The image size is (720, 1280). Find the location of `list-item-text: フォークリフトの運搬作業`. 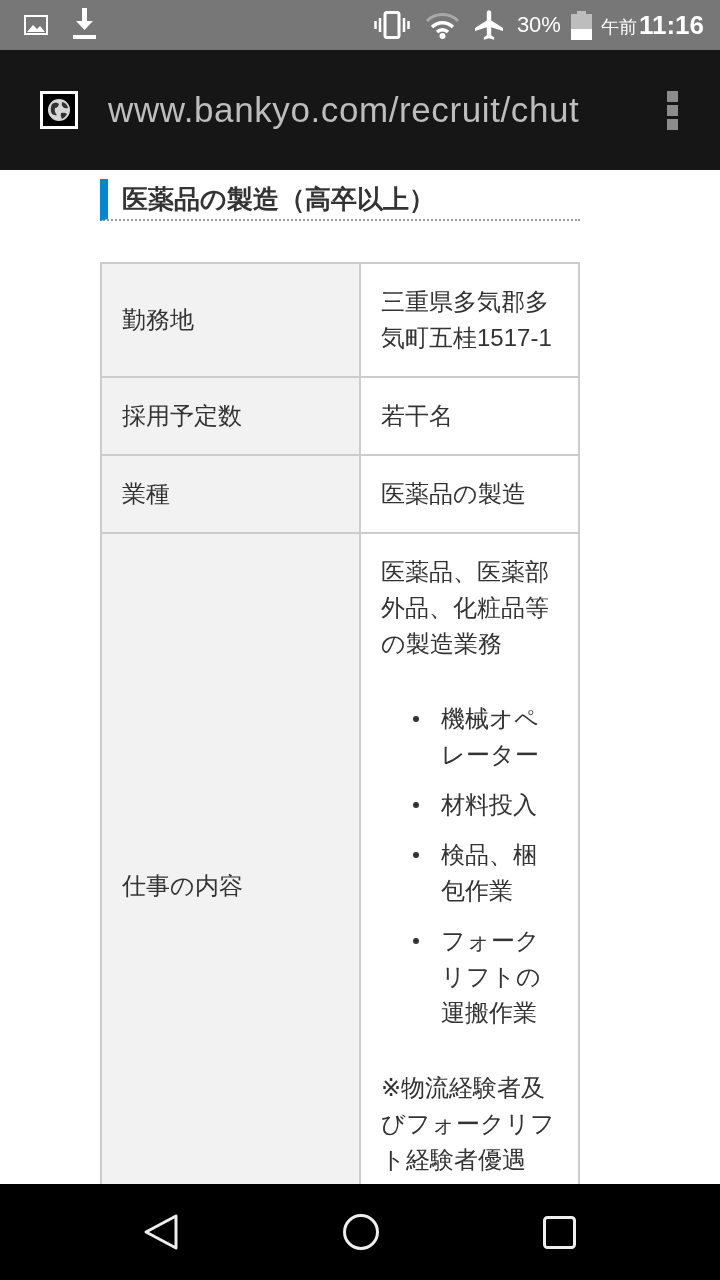

list-item-text: フォークリフトの運搬作業 is located at coordinates (491, 977).